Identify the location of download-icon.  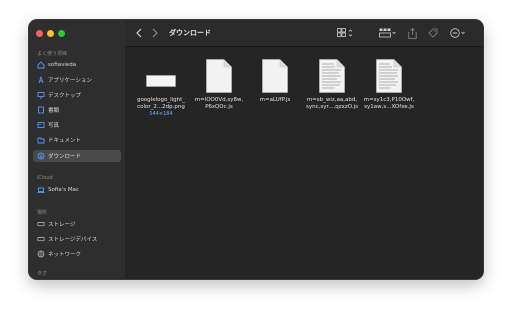
(41, 156).